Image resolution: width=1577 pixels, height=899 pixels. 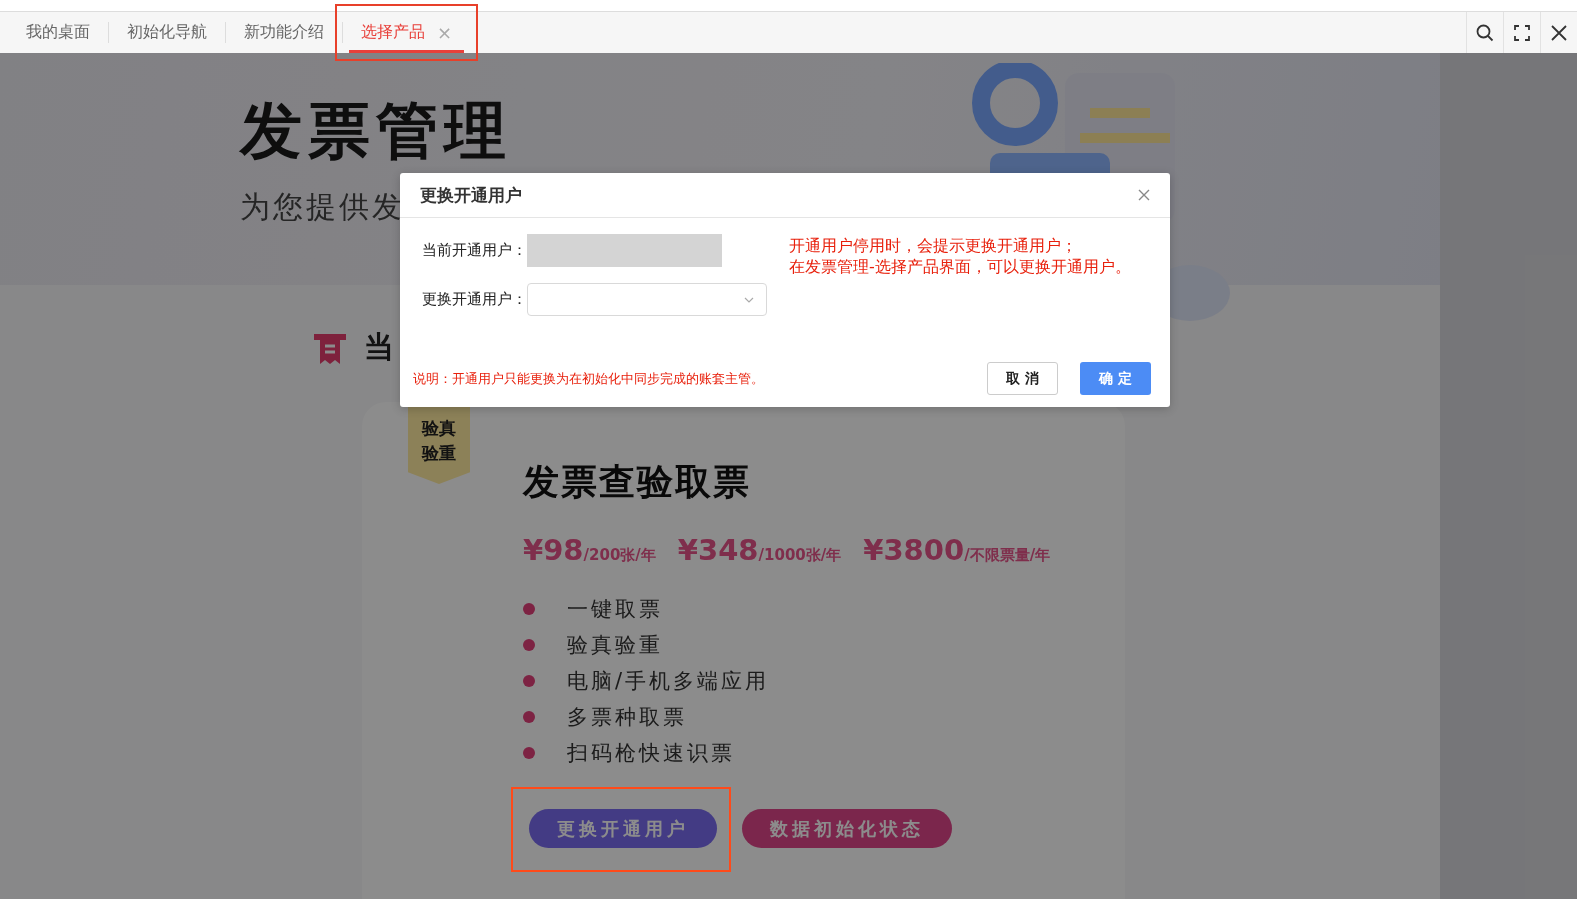 I want to click on close-icon, so click(x=1559, y=32).